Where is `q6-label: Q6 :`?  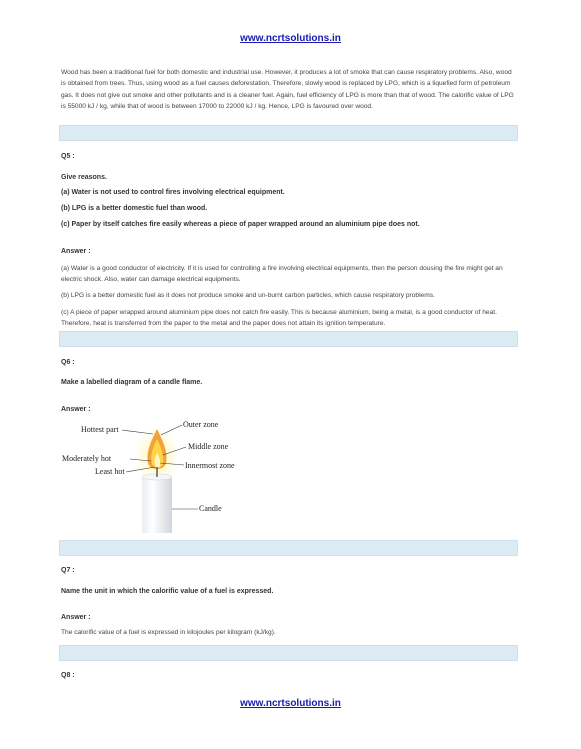 q6-label: Q6 : is located at coordinates (68, 362).